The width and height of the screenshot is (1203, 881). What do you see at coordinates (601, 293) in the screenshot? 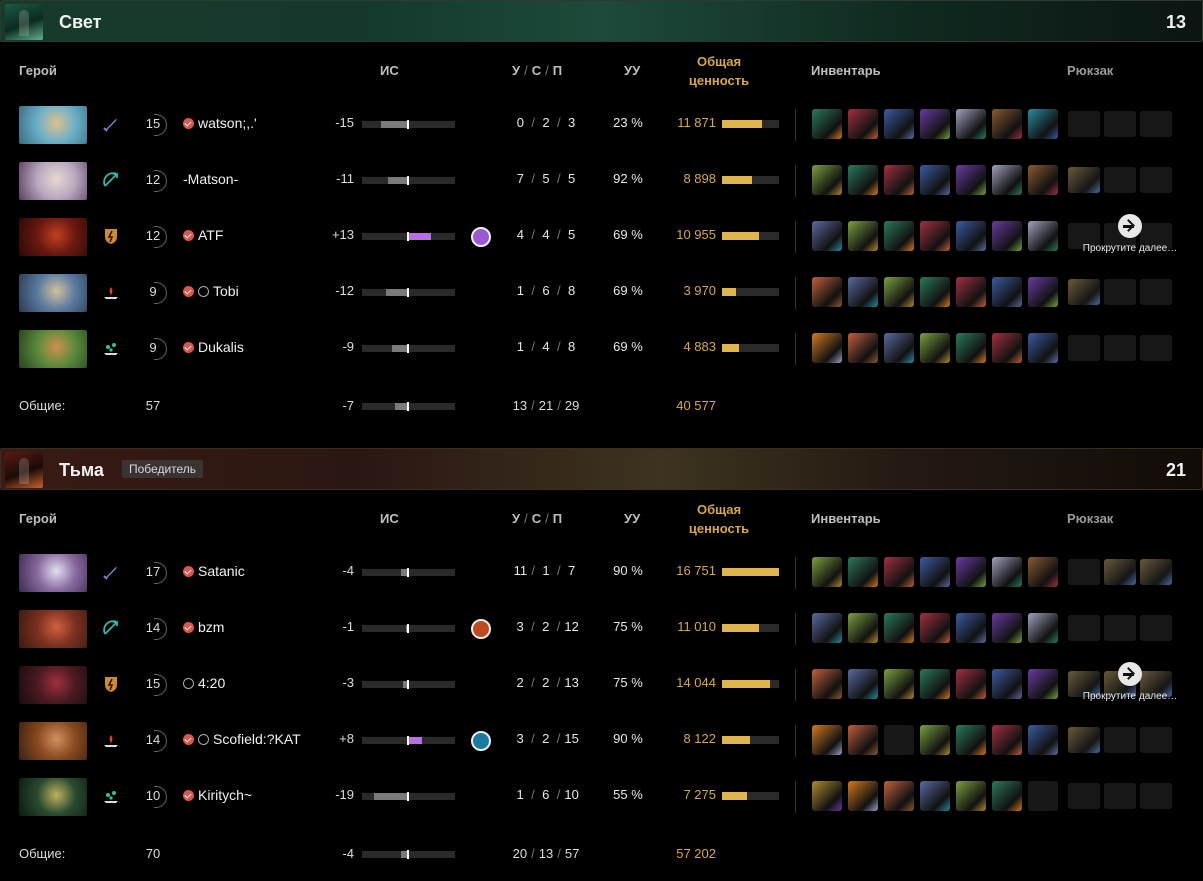
I see `player-row: 9 Tobi -12 1/6/8 69 % 3 970` at bounding box center [601, 293].